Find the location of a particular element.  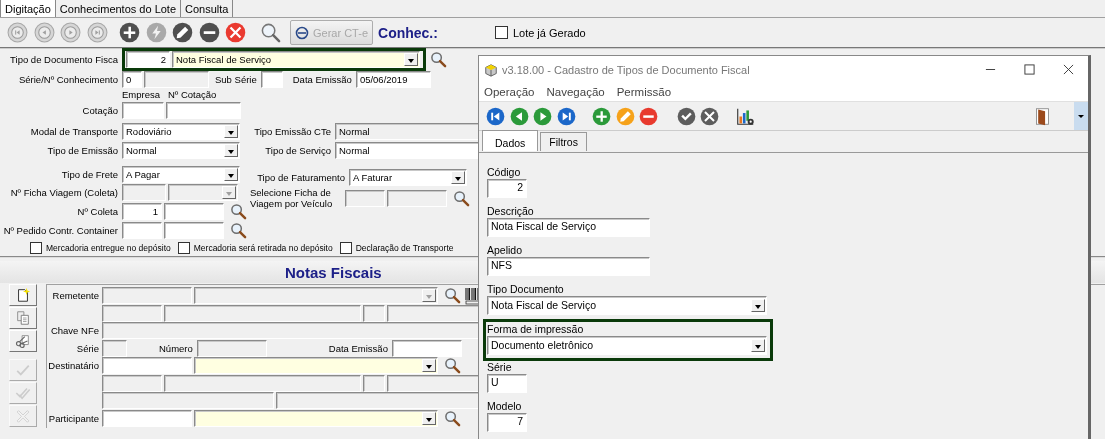

tab: Filtros is located at coordinates (563, 141).